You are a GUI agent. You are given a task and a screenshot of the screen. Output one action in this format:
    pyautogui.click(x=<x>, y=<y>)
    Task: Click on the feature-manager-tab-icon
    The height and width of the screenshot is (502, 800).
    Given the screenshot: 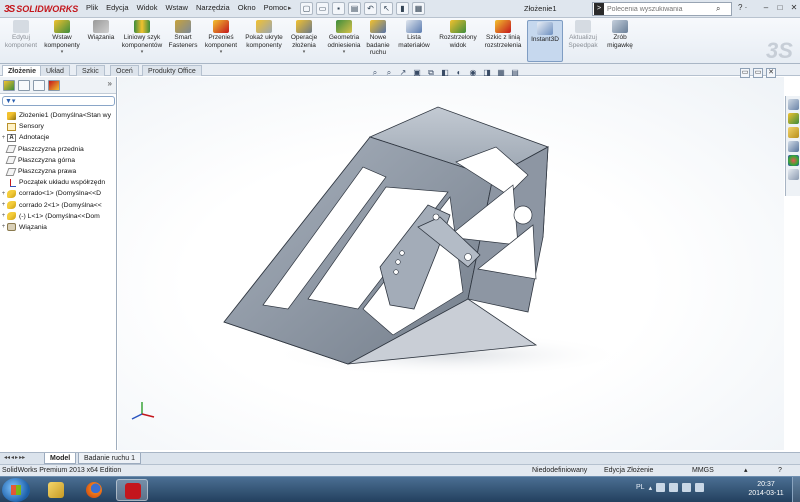 What is the action you would take?
    pyautogui.click(x=9, y=85)
    